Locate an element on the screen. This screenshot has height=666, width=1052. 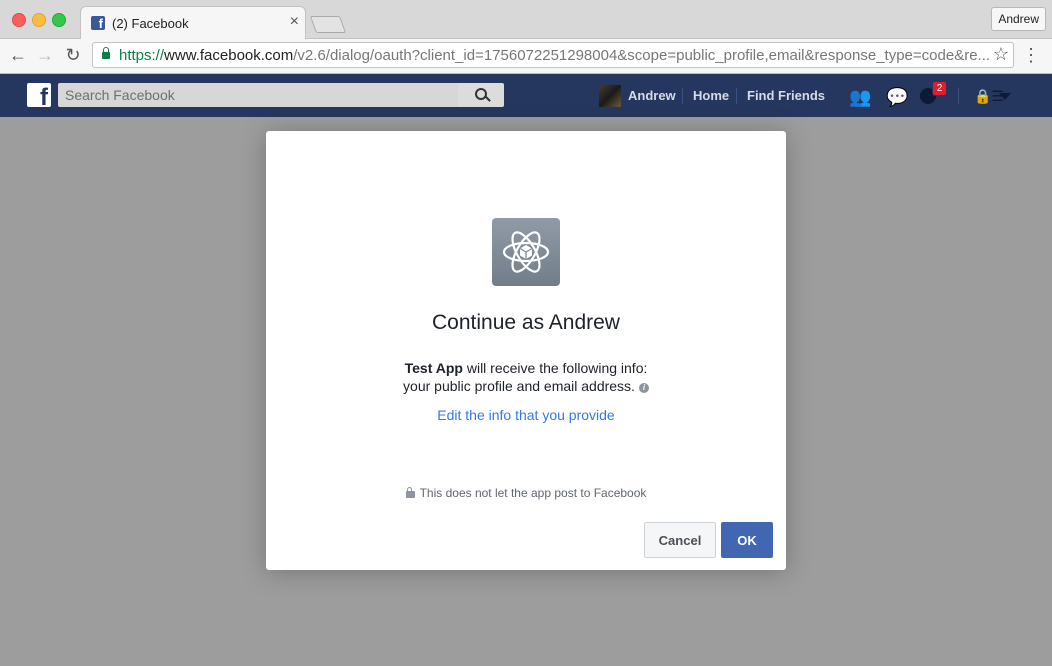
dialog-title: Continue as Andrew is located at coordinates (526, 322).